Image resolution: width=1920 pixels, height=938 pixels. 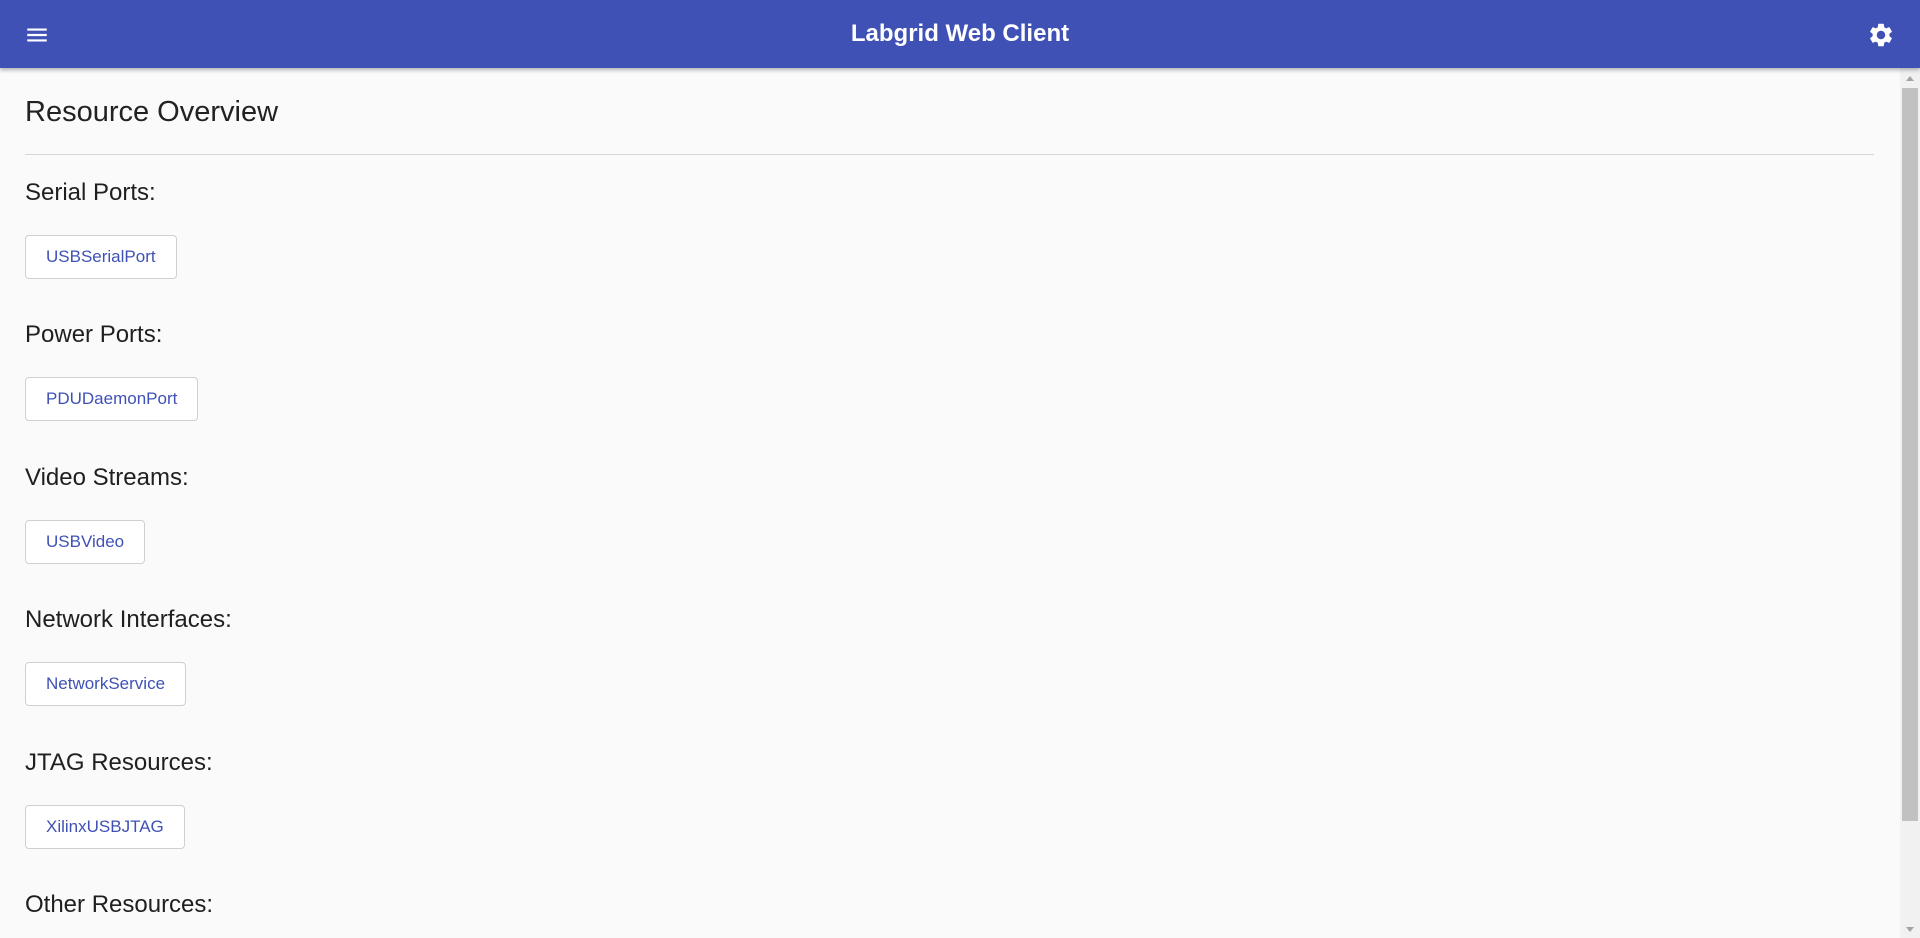 What do you see at coordinates (85, 542) in the screenshot?
I see `resource-chip-usbvideo: USBVideo` at bounding box center [85, 542].